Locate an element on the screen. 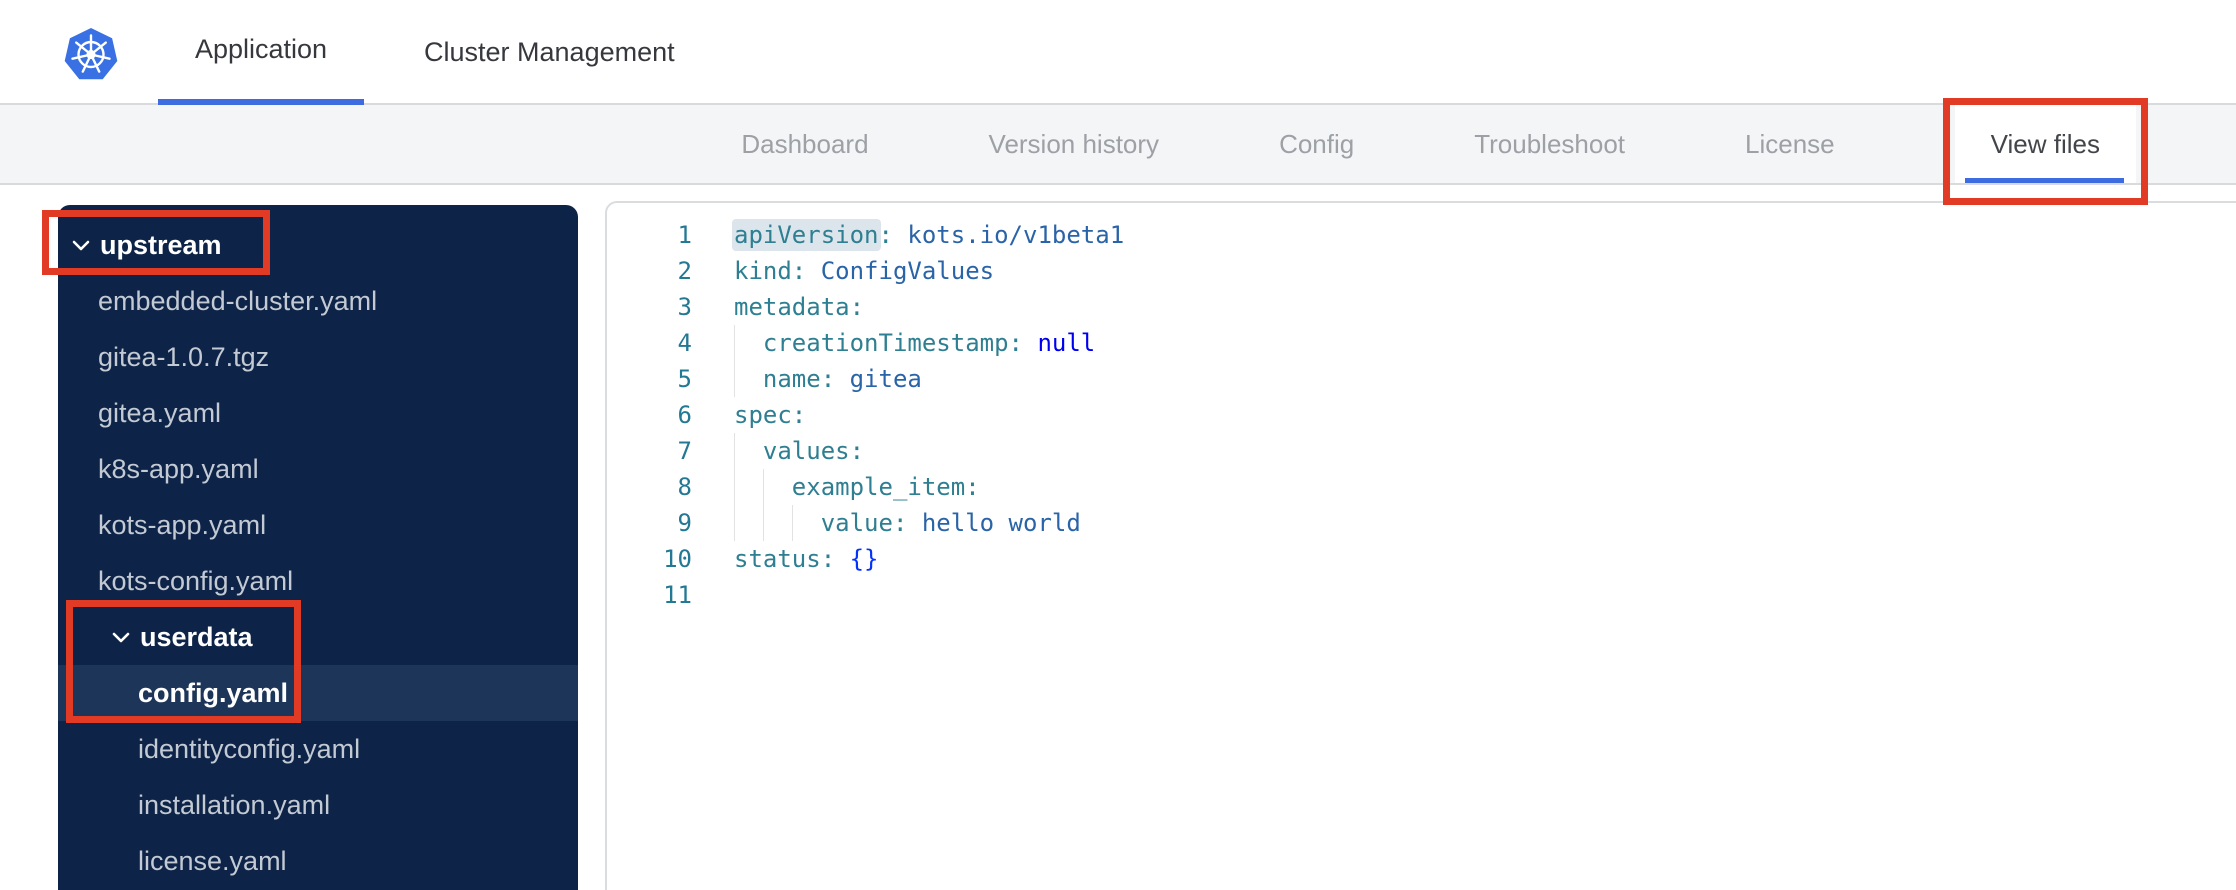  code-token: metadata: is located at coordinates (799, 307).